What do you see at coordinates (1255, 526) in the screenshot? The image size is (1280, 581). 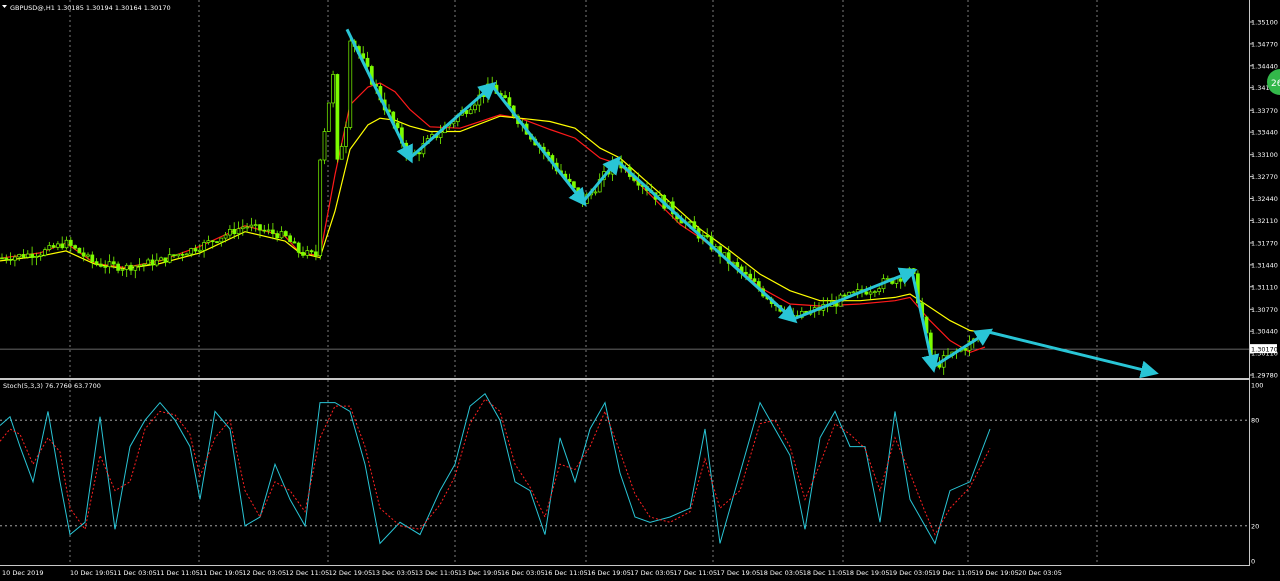 I see `stoch-tick-label: 20` at bounding box center [1255, 526].